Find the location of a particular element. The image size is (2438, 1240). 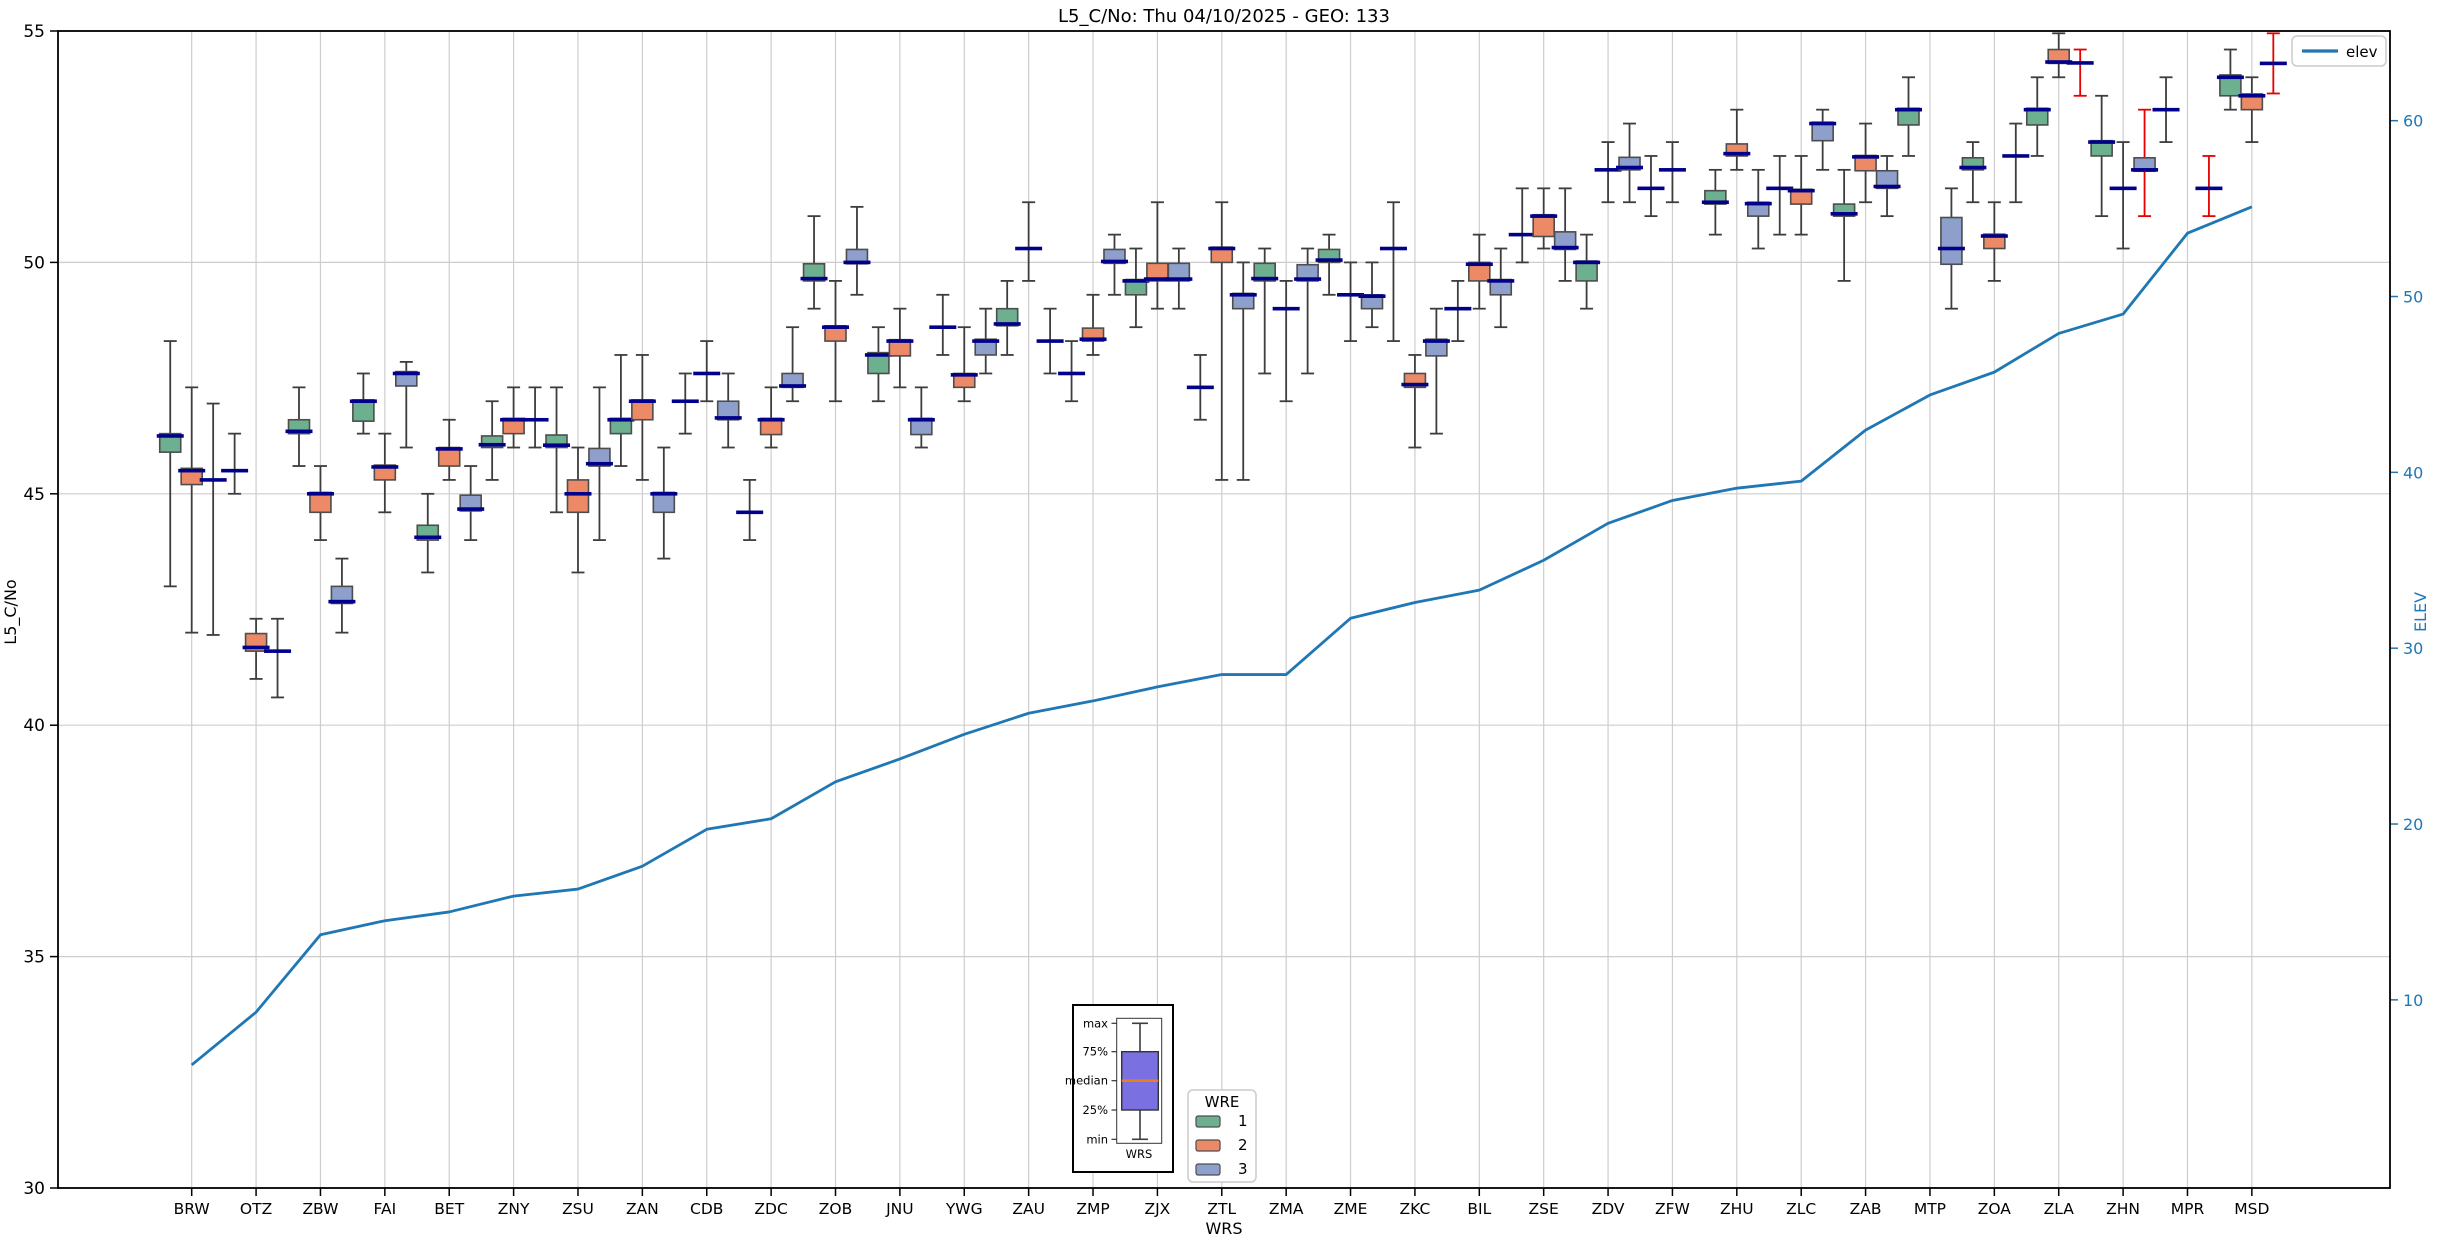

wre-legend-title: WRE is located at coordinates (1222, 1102).